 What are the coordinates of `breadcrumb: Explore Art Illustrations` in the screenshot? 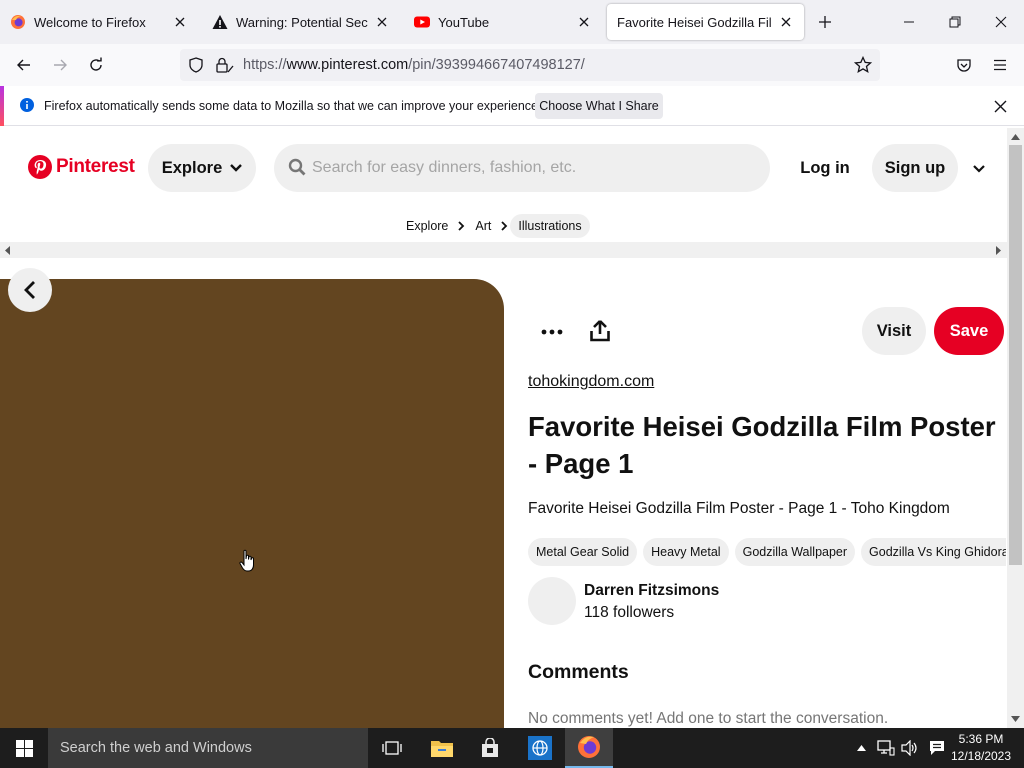 It's located at (494, 226).